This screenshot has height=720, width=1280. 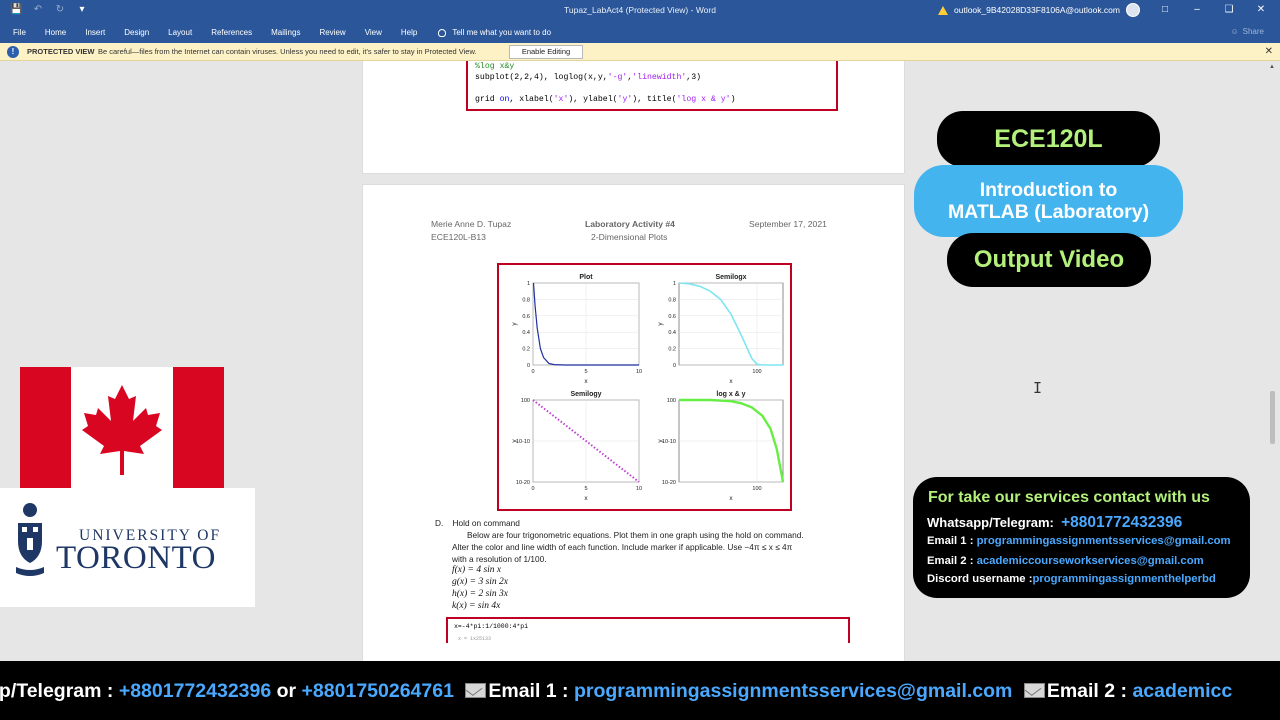 What do you see at coordinates (502, 32) in the screenshot?
I see `tell-me-label: Tell me what you want to do` at bounding box center [502, 32].